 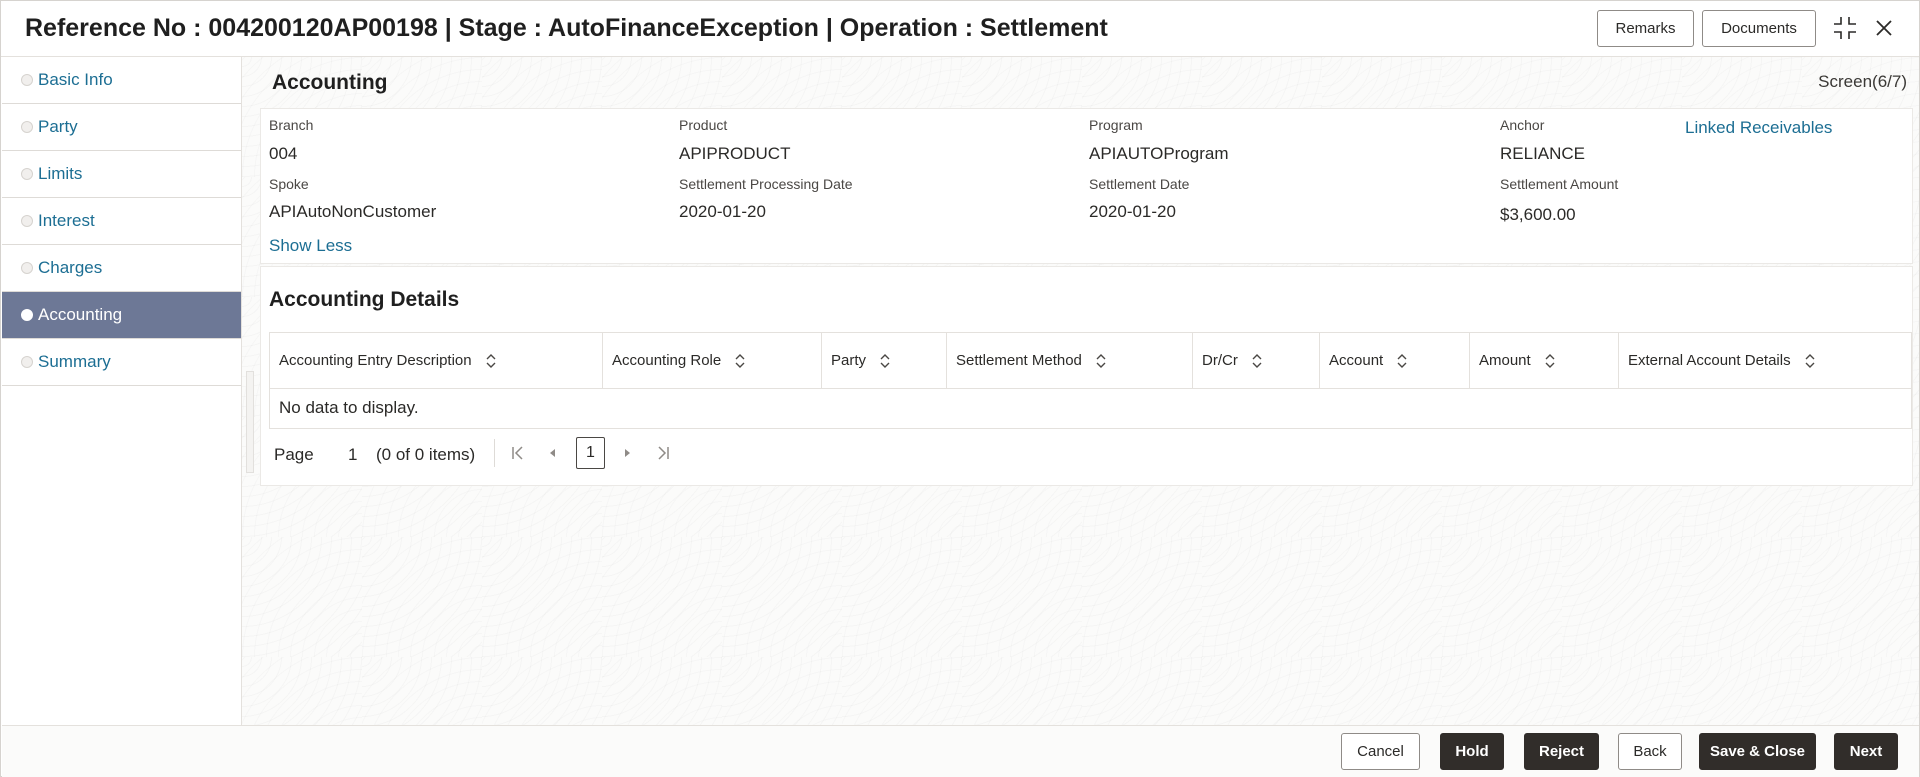 What do you see at coordinates (80, 314) in the screenshot?
I see `sidebar-item-label: Accounting` at bounding box center [80, 314].